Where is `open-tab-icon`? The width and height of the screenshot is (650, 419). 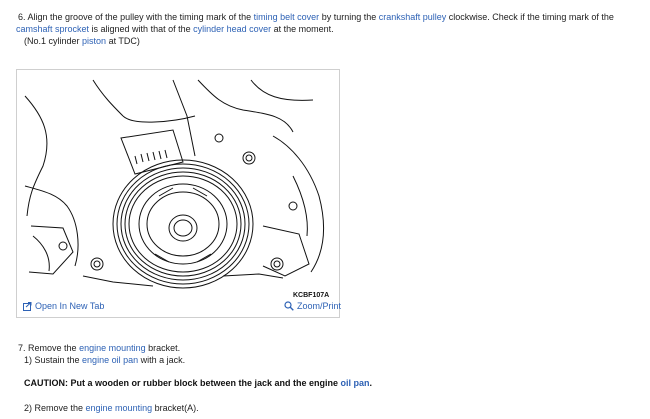 open-tab-icon is located at coordinates (27, 306).